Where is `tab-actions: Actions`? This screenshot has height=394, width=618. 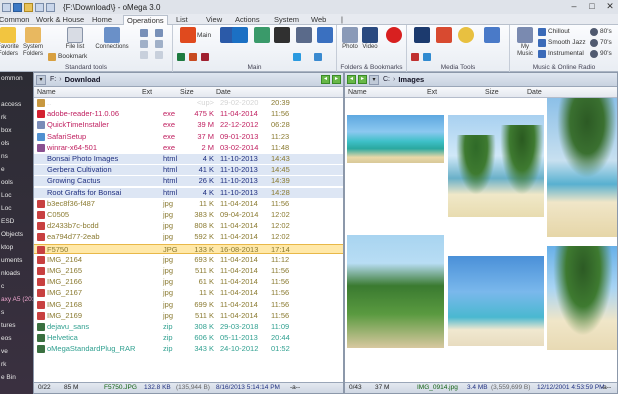 tab-actions: Actions is located at coordinates (247, 20).